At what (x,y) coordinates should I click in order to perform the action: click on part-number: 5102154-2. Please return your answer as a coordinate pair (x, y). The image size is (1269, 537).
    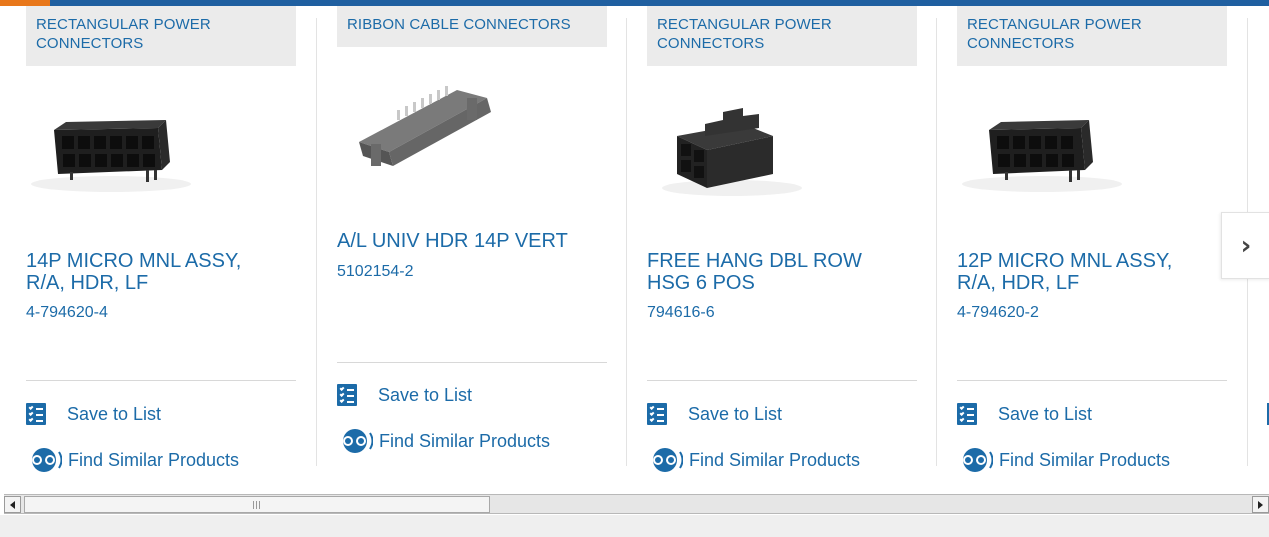
    Looking at the image, I should click on (375, 272).